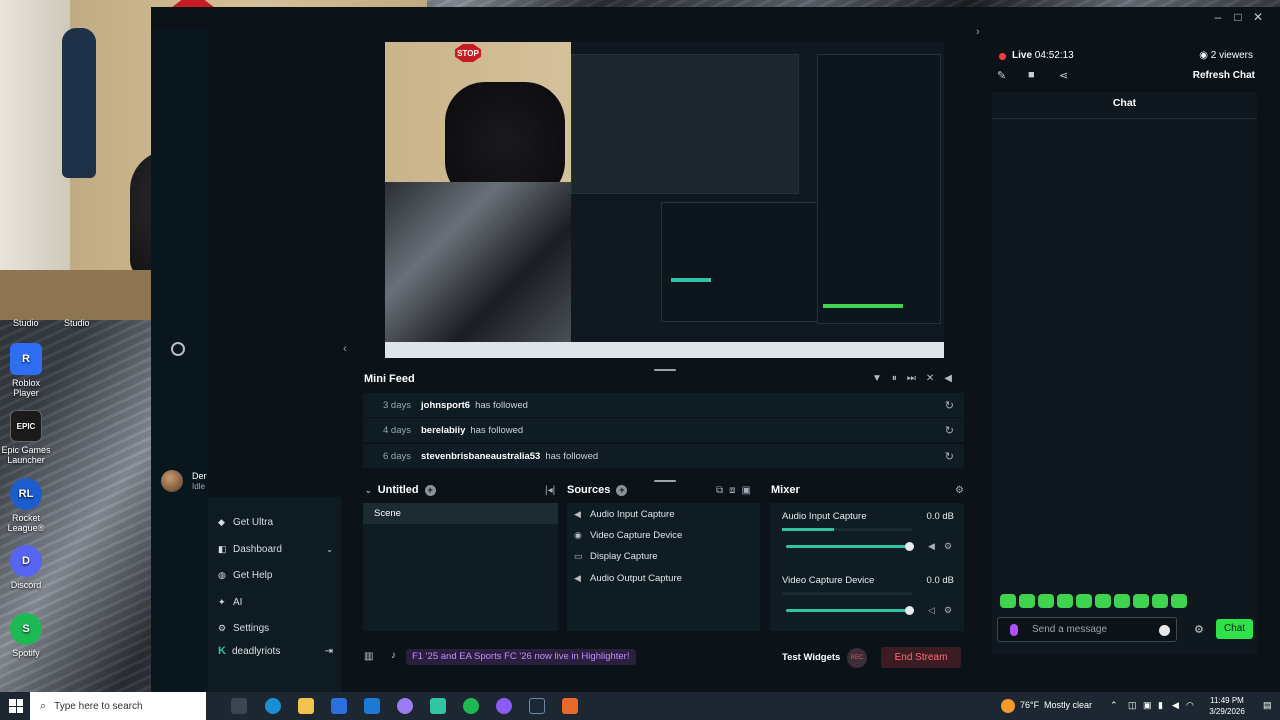  What do you see at coordinates (26, 370) in the screenshot?
I see `desktop-icon-roblox: R Roblox Player` at bounding box center [26, 370].